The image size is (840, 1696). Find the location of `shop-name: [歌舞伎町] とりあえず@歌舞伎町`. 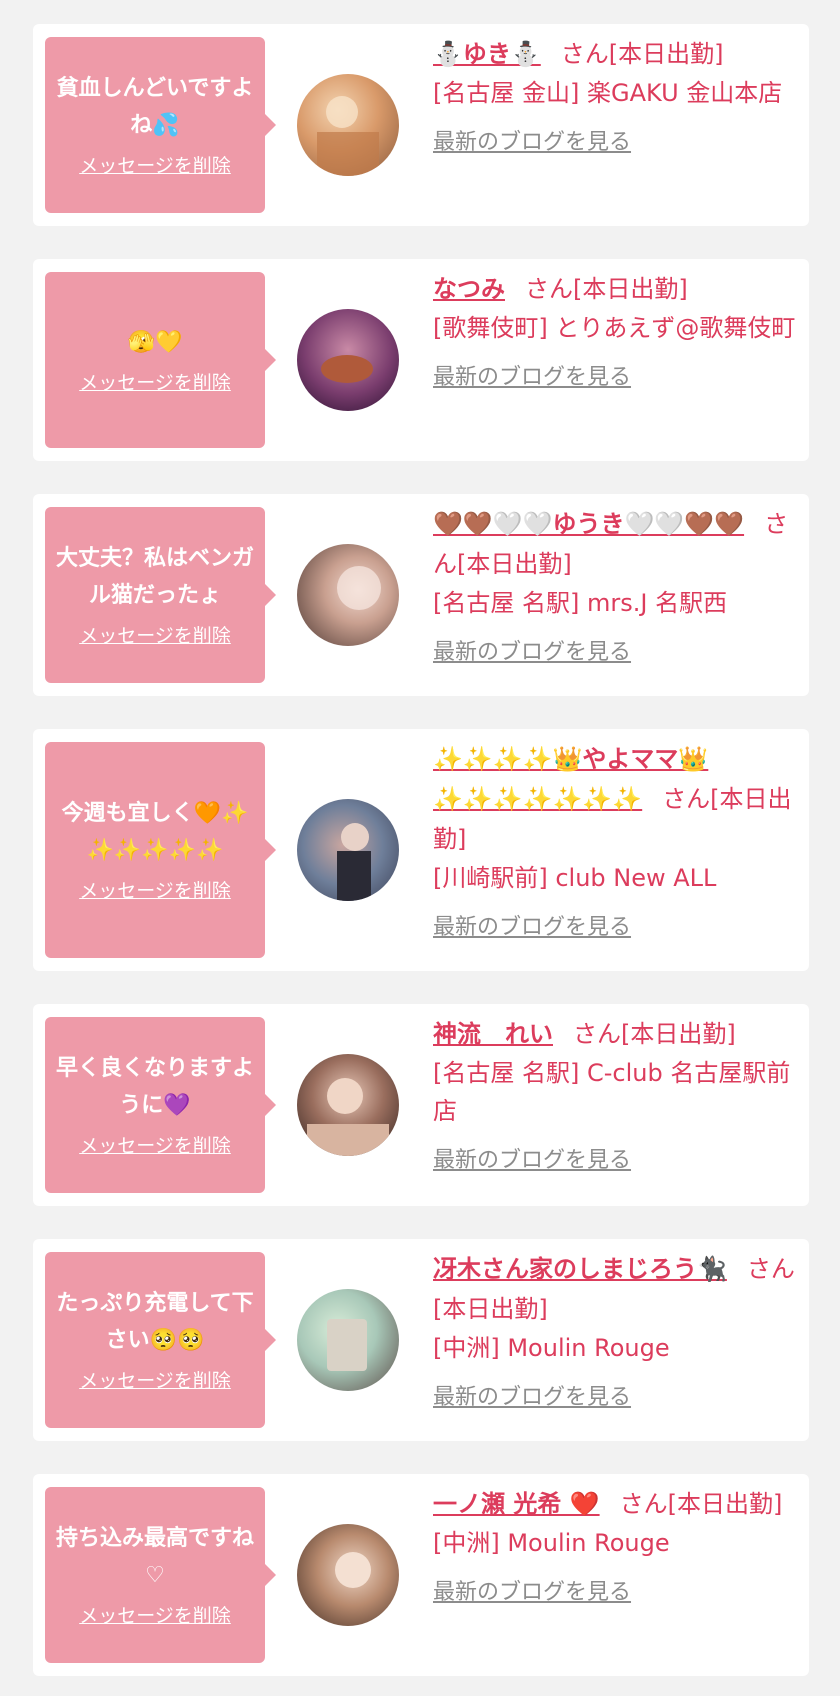

shop-name: [歌舞伎町] とりあえず@歌舞伎町 is located at coordinates (614, 328).